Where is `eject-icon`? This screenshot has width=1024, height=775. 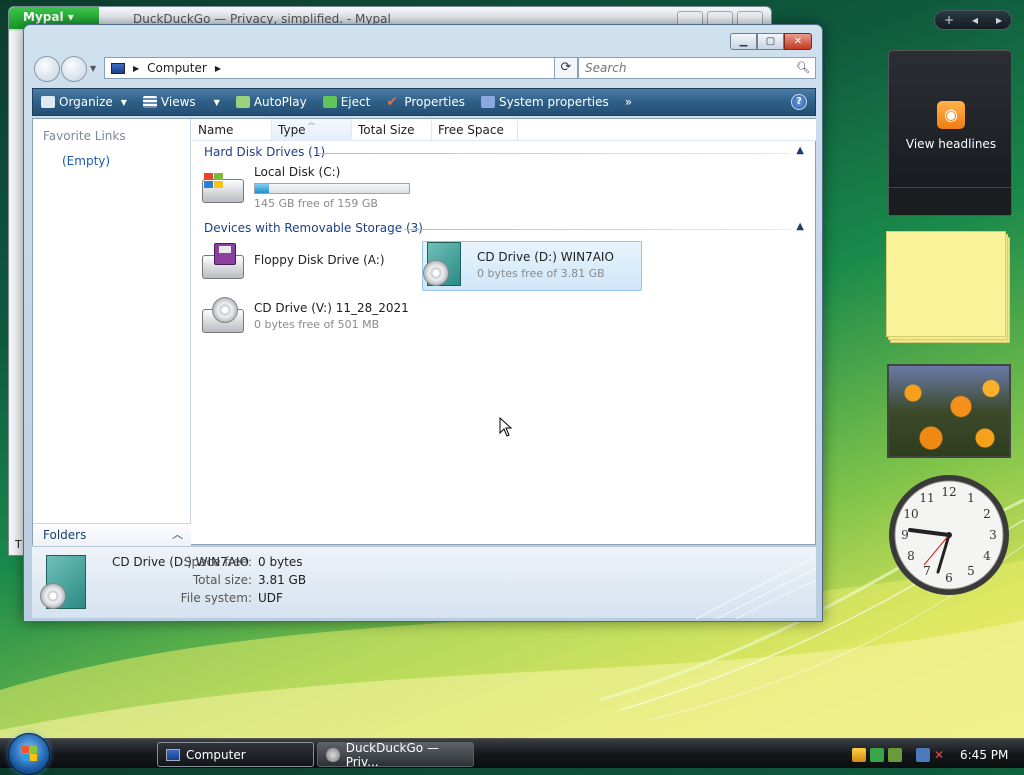
eject-icon is located at coordinates (329, 102).